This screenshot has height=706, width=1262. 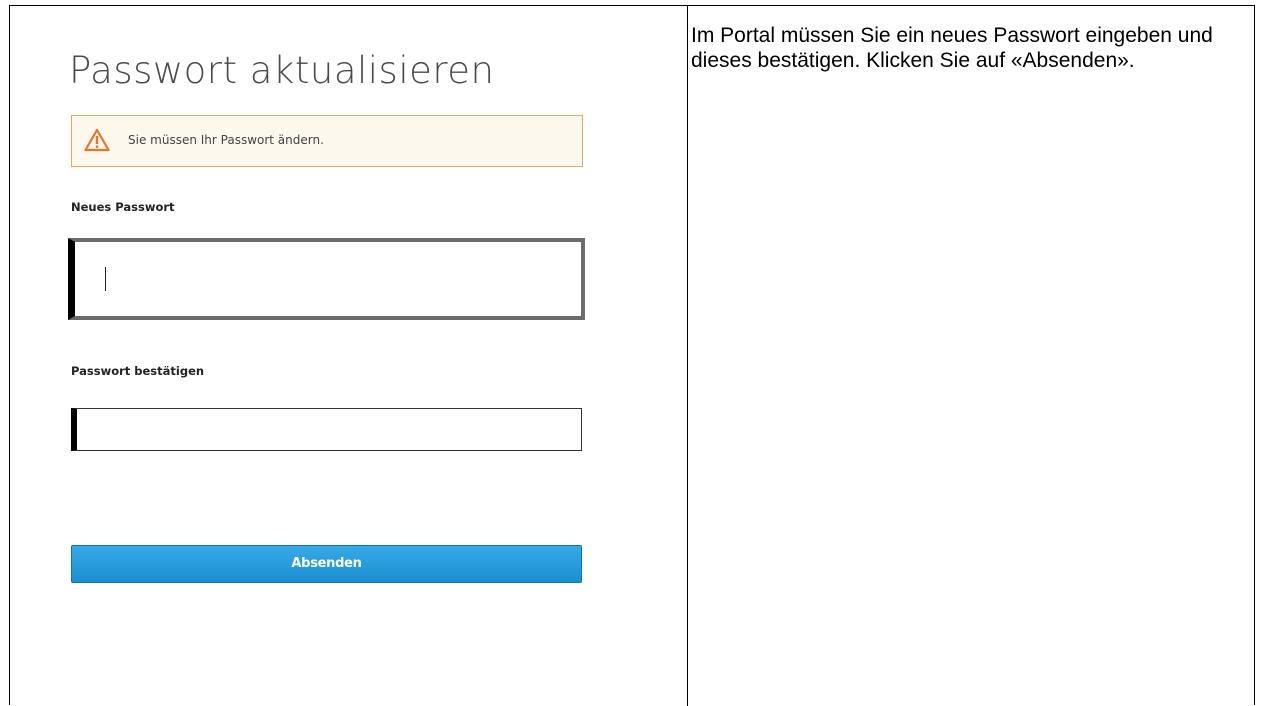 I want to click on warning-alert: Sie müssen Ihr Passwort ändern., so click(x=327, y=141).